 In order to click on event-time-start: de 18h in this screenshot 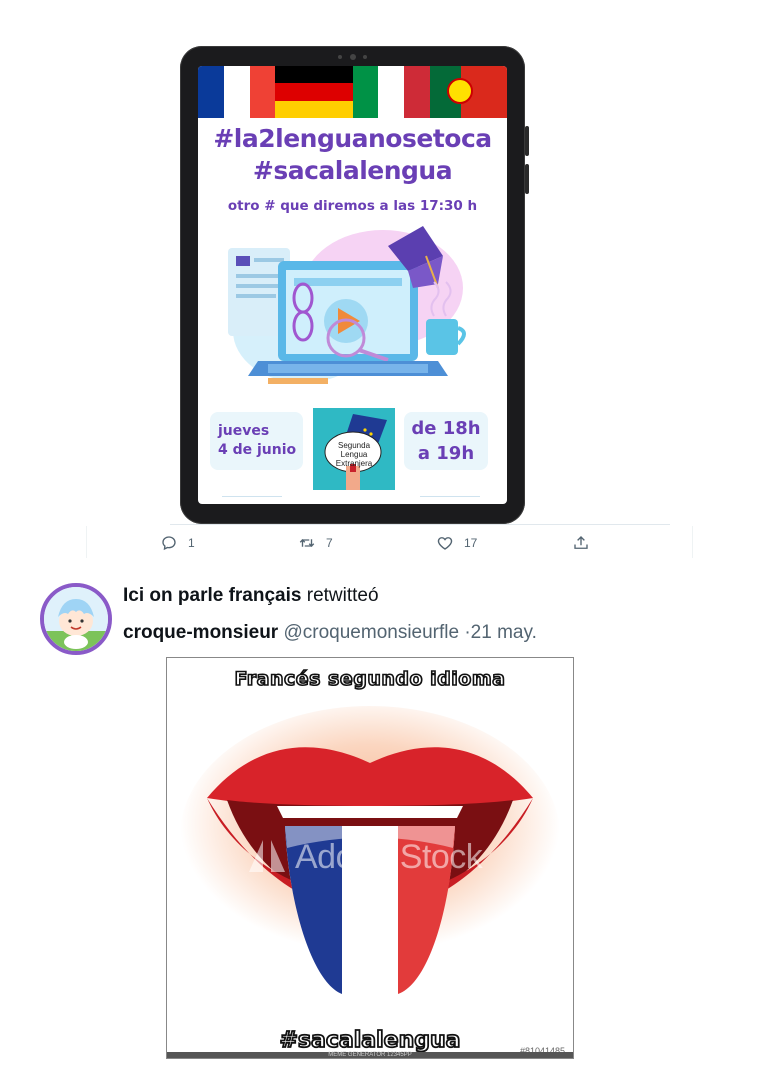, I will do `click(446, 428)`.